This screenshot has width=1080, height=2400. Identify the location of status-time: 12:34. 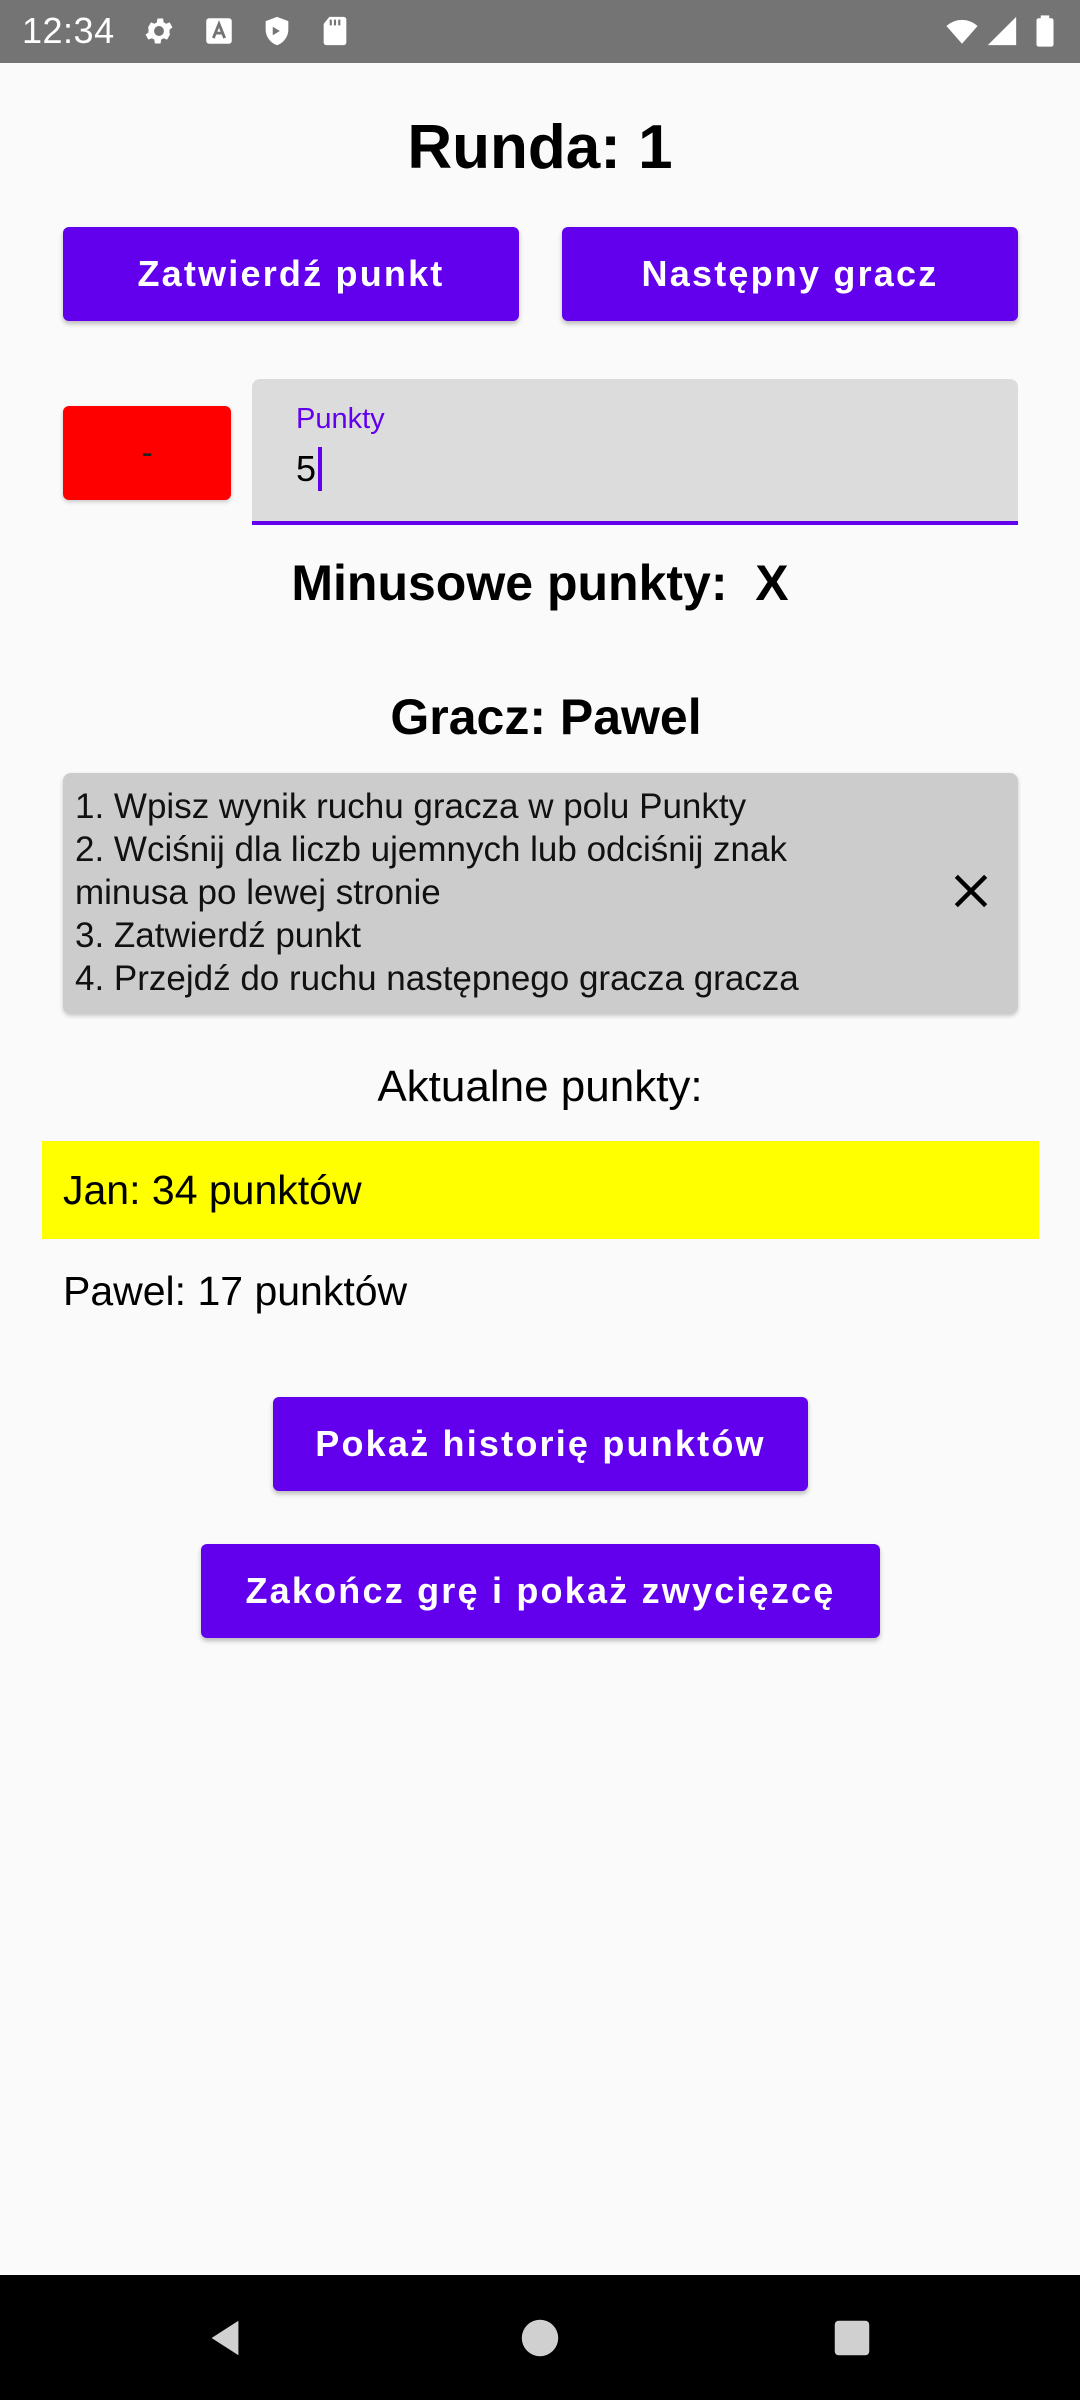
(68, 30).